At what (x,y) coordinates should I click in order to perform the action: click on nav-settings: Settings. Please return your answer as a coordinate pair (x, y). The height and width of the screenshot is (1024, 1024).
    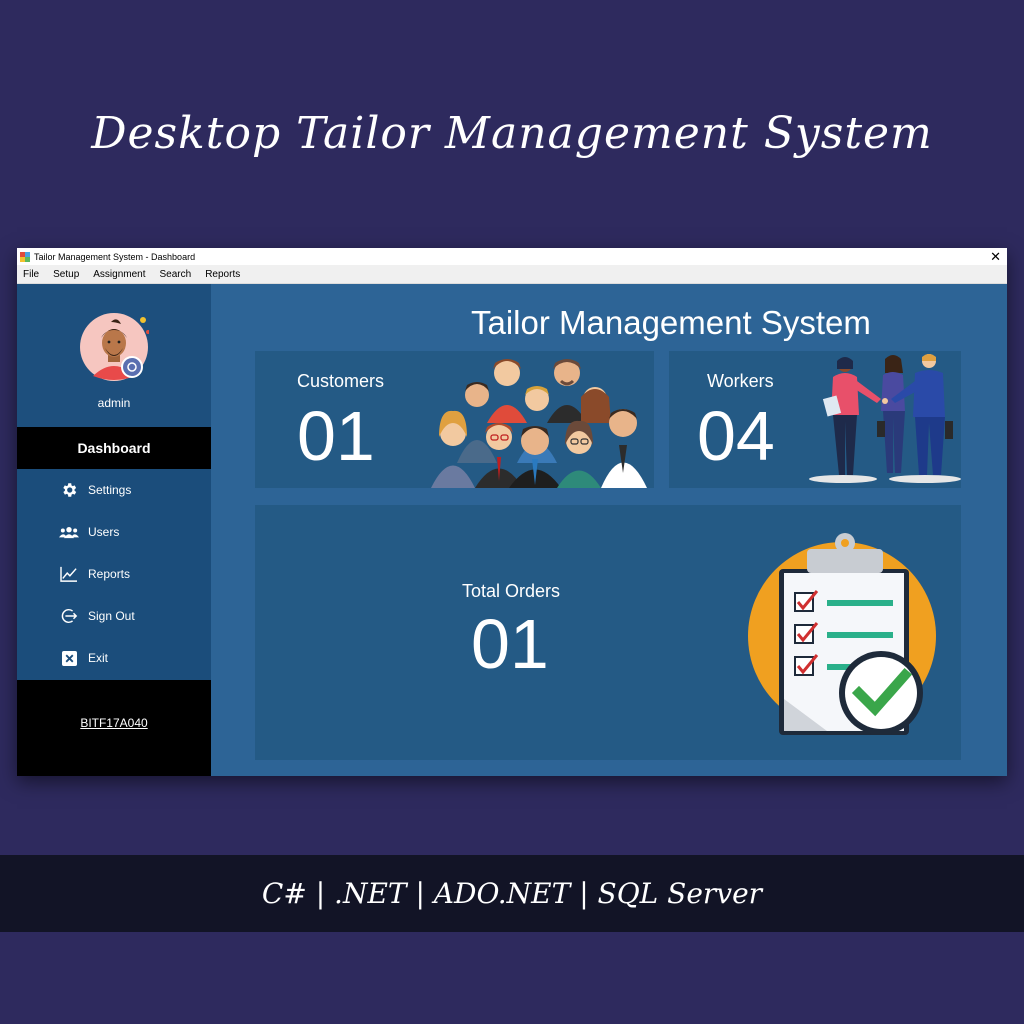
    Looking at the image, I should click on (114, 490).